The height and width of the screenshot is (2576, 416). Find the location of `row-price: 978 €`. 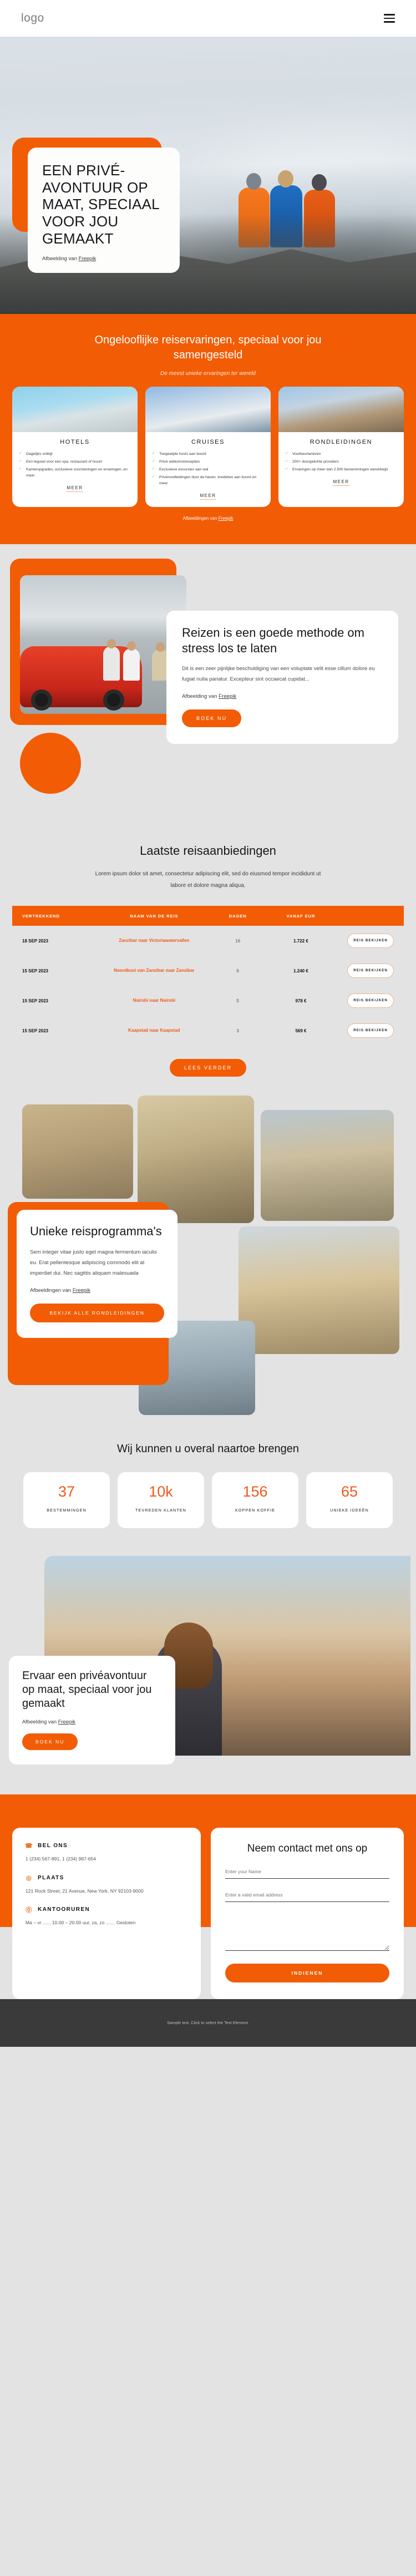

row-price: 978 € is located at coordinates (301, 1000).